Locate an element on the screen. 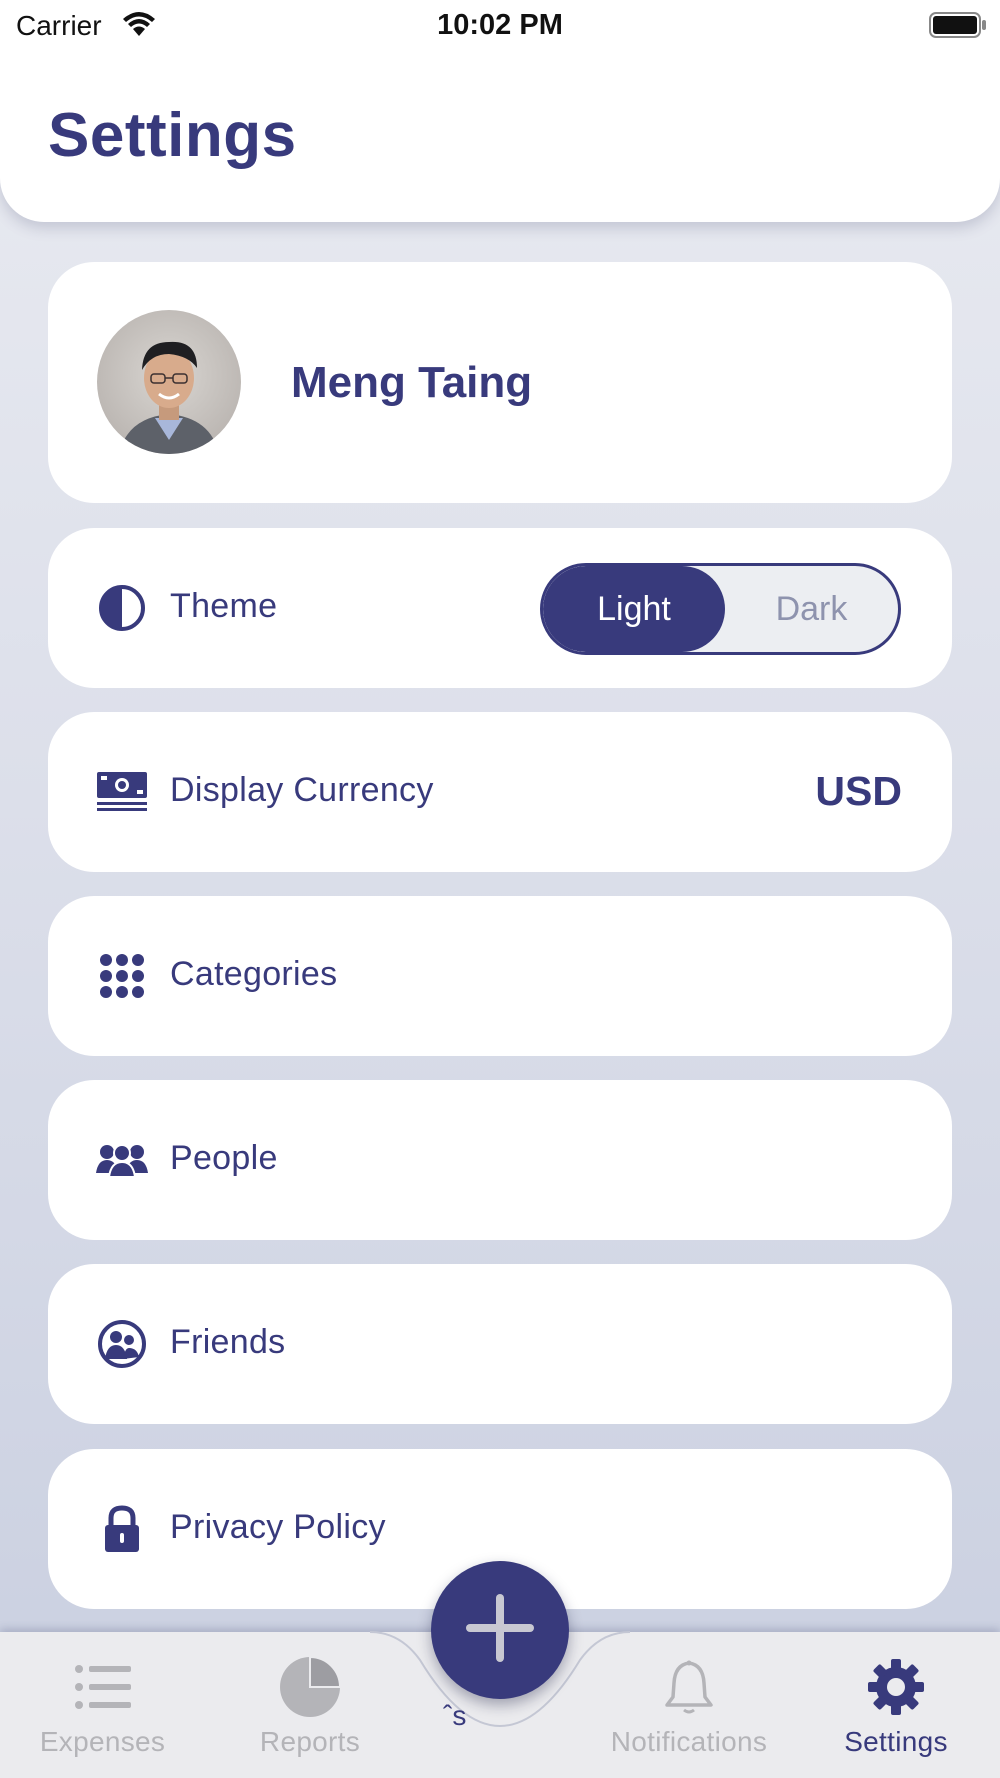 This screenshot has width=1000, height=1778. page-title: Settings is located at coordinates (172, 135).